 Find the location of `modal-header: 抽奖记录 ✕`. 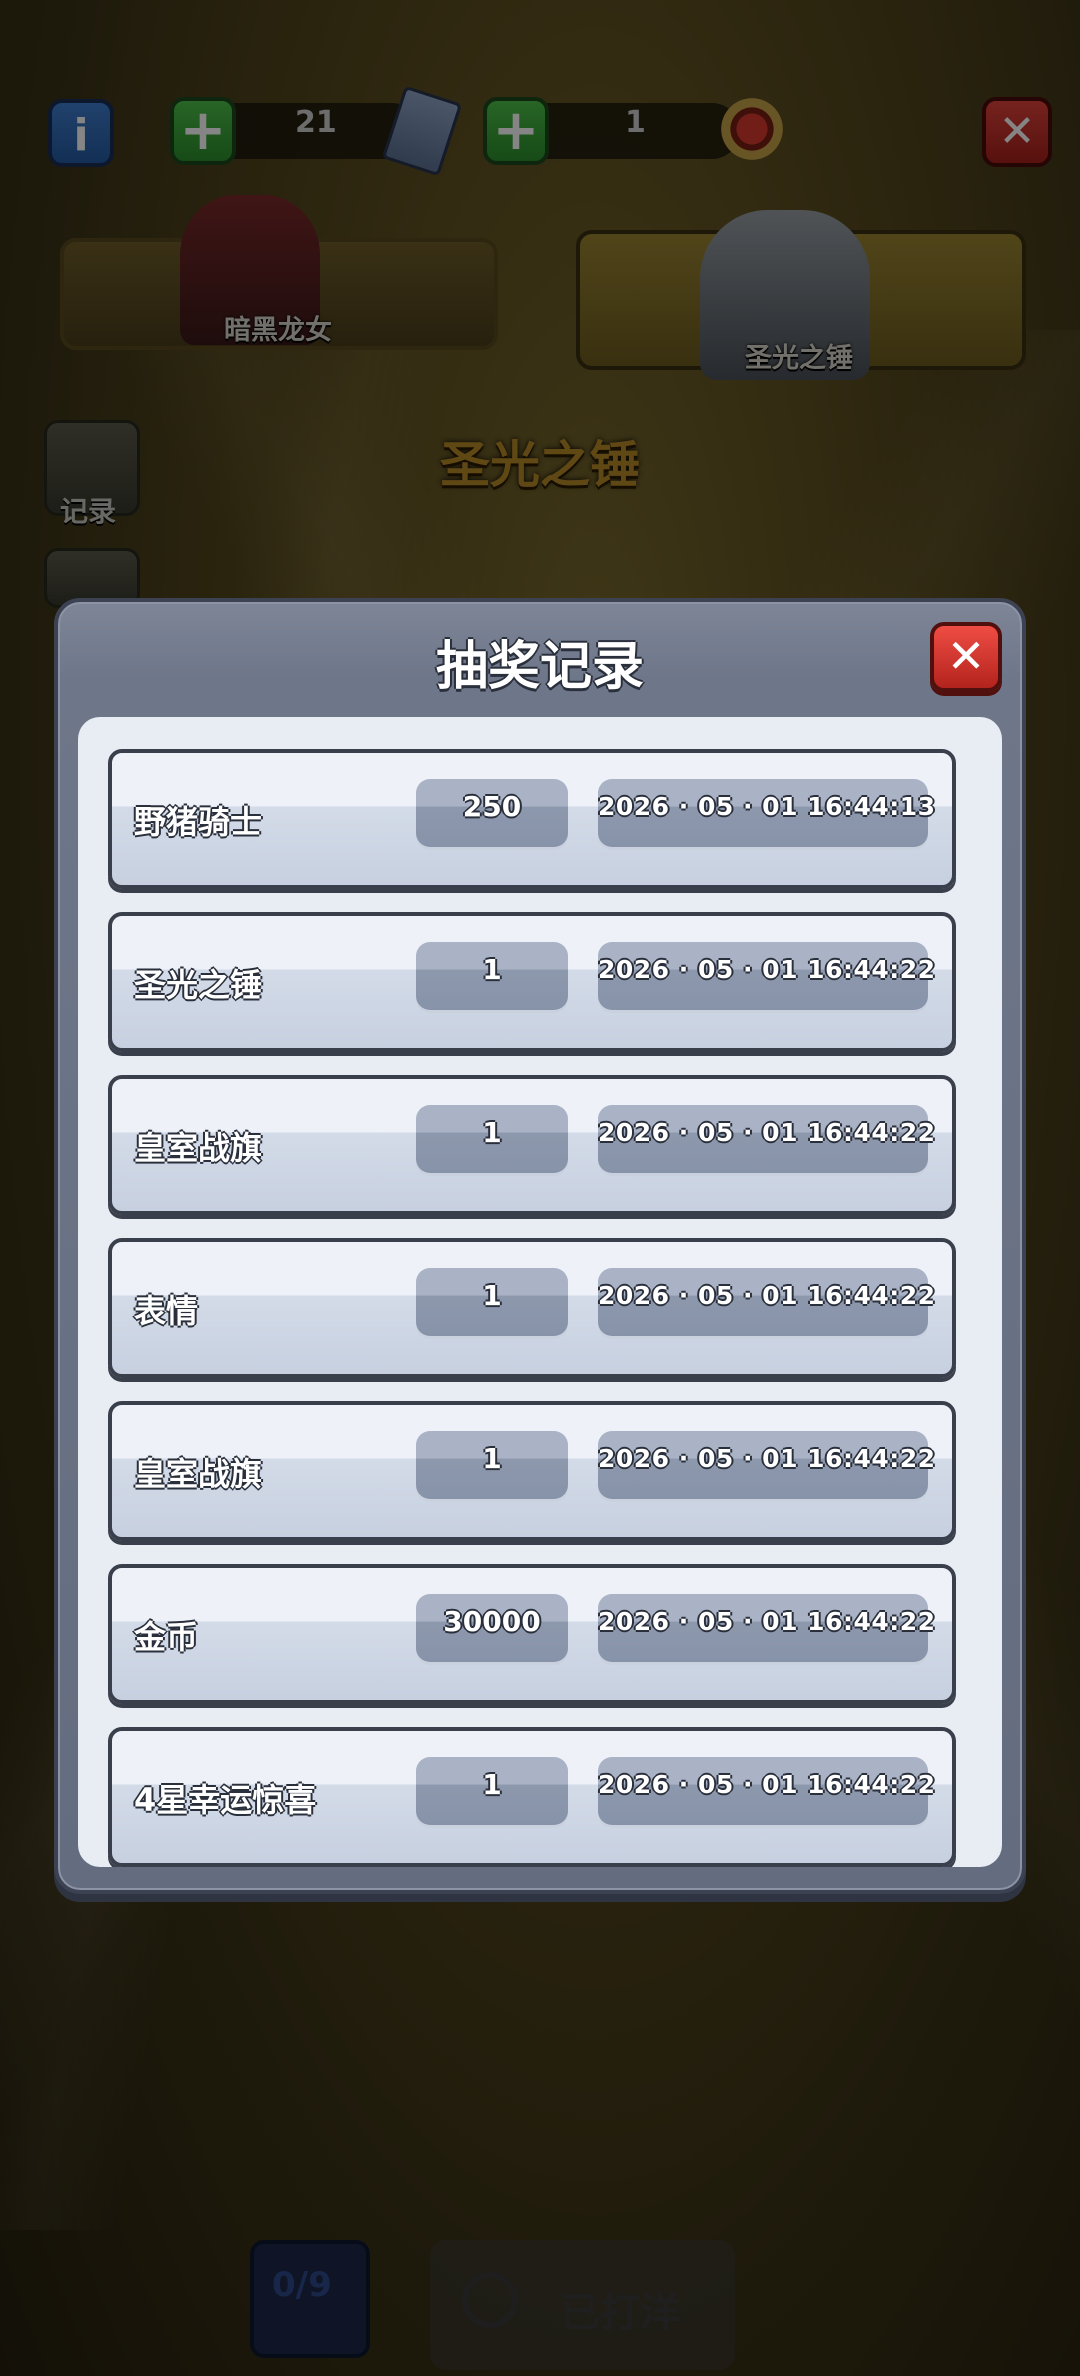

modal-header: 抽奖记录 ✕ is located at coordinates (540, 658).